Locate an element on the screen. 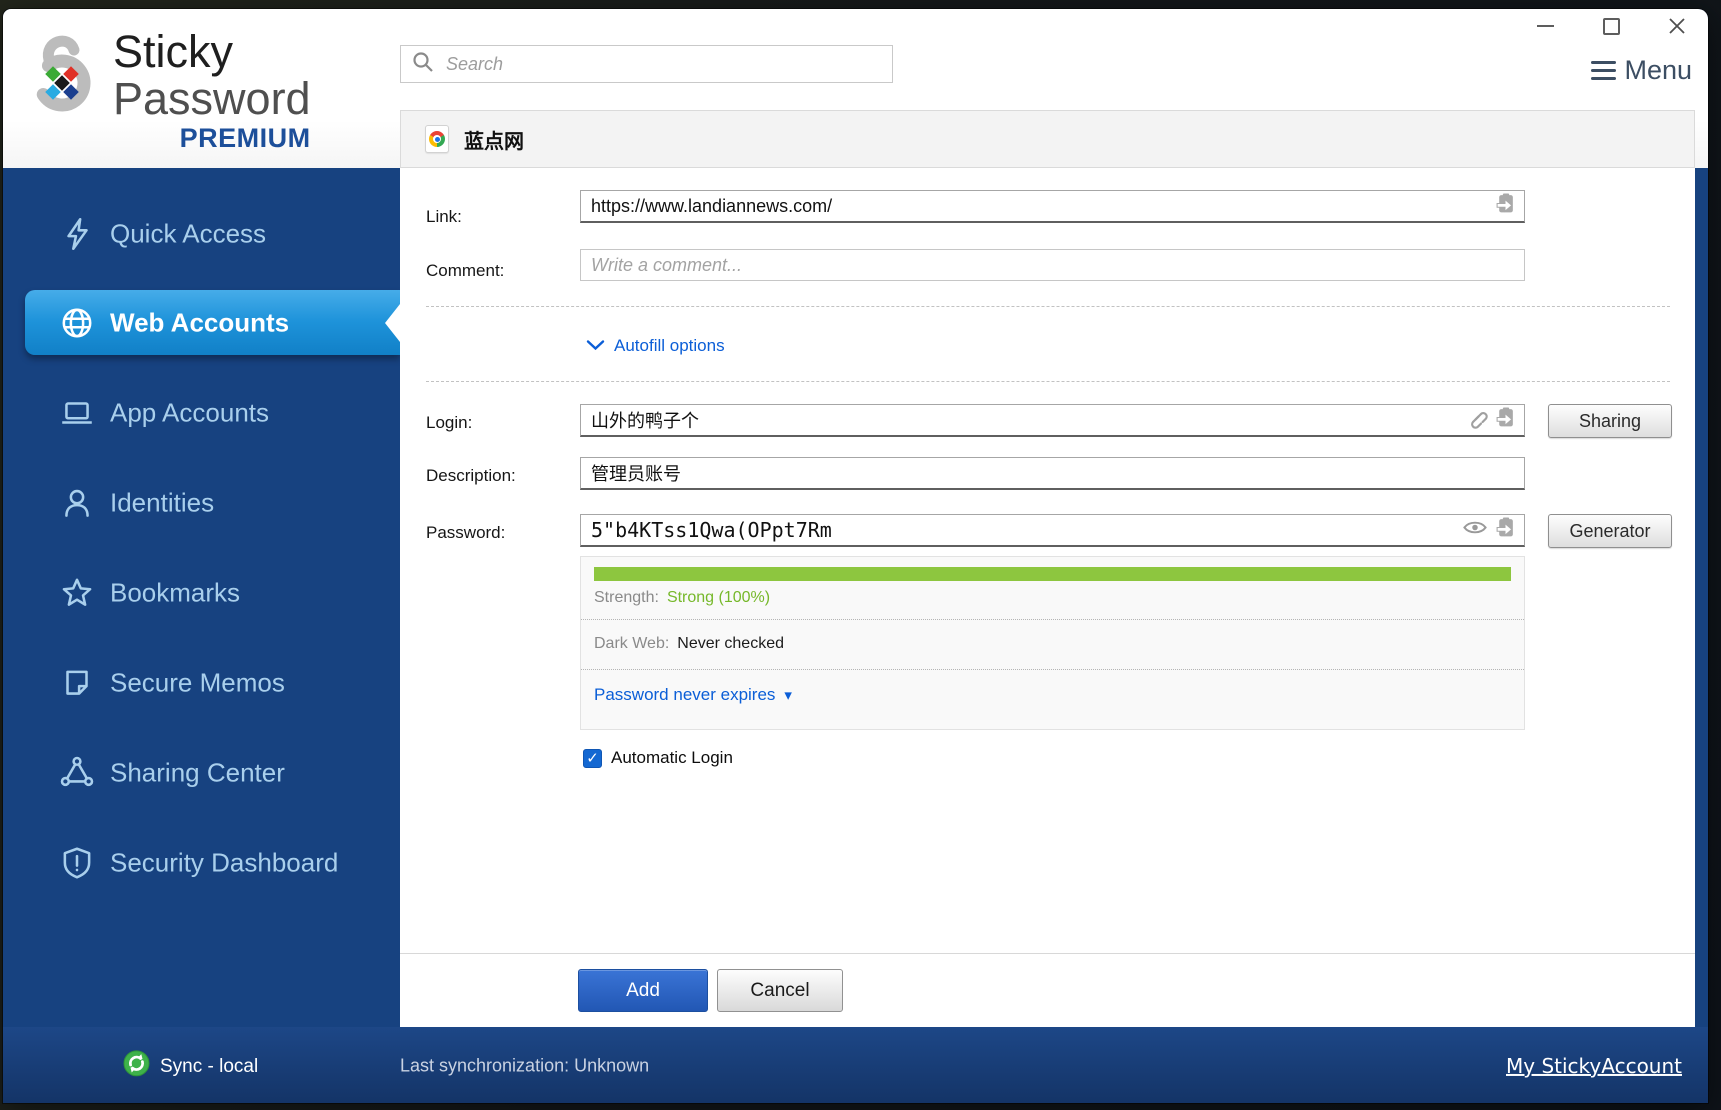 The height and width of the screenshot is (1110, 1721). sidebar-item-bookmarks: Bookmarks is located at coordinates (201, 593).